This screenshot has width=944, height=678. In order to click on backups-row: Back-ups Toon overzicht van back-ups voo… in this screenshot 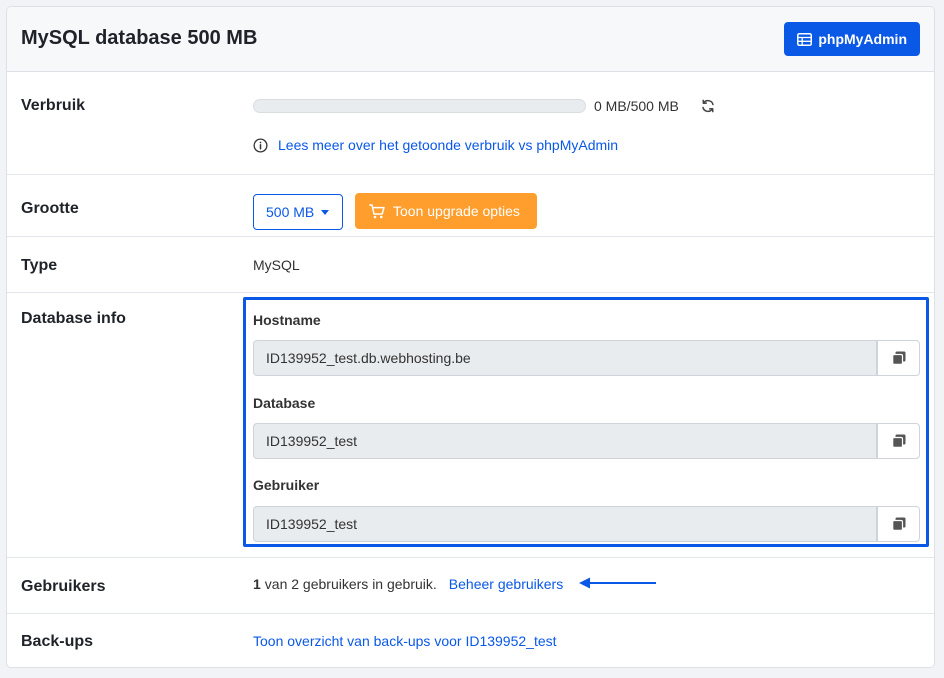, I will do `click(470, 640)`.